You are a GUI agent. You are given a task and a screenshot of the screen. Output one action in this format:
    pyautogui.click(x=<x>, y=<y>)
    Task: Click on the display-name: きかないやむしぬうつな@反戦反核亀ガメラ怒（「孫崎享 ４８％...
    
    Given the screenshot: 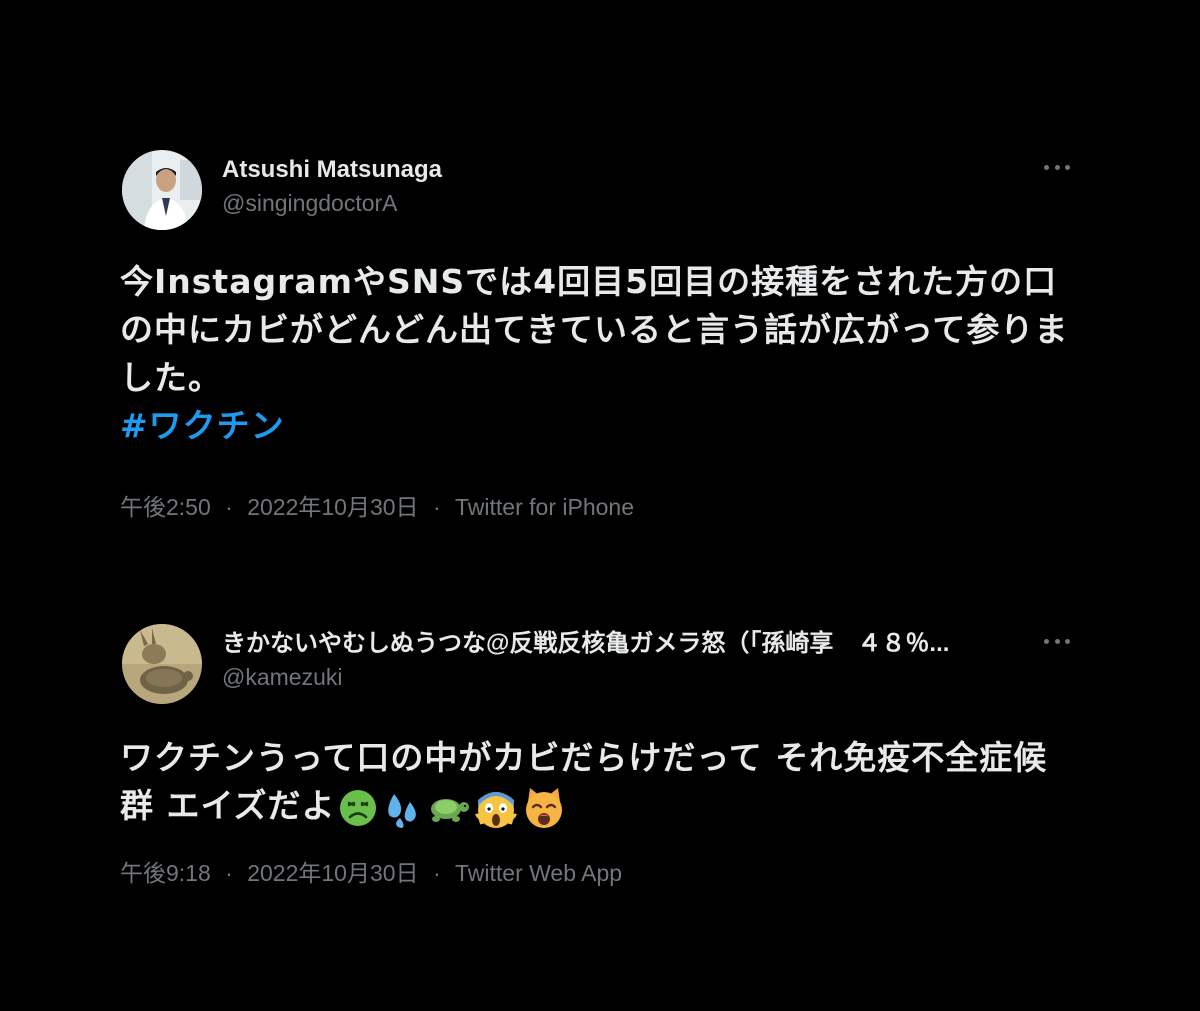 What is the action you would take?
    pyautogui.click(x=621, y=644)
    